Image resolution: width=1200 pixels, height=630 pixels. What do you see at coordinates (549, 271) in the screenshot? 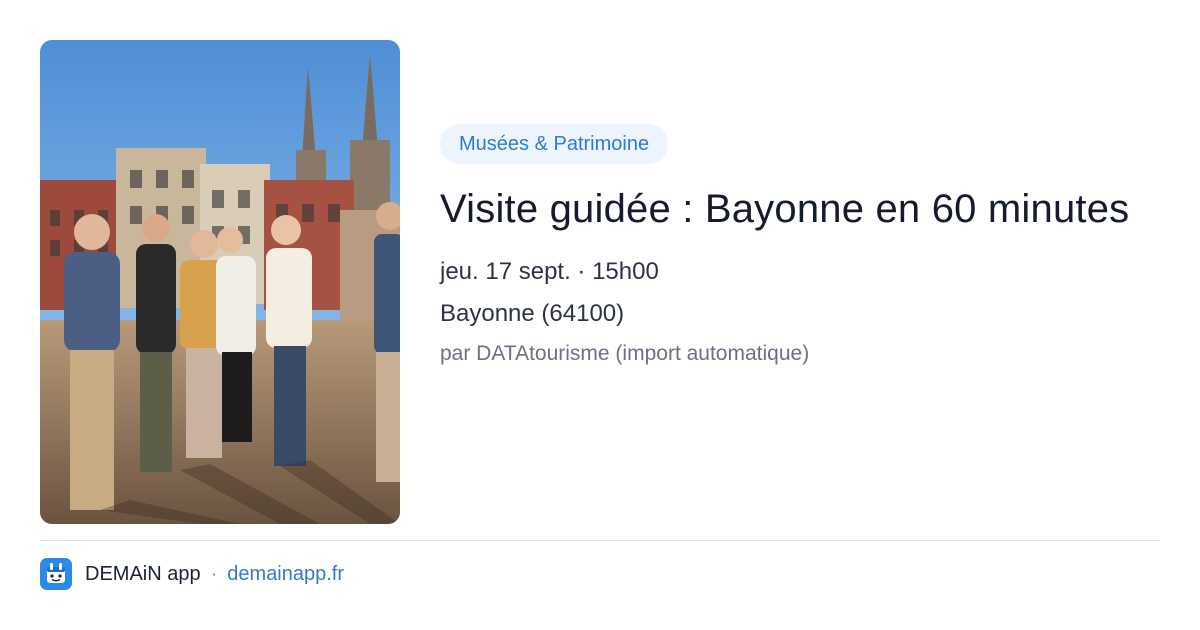
I see `event-date: jeu. 17 sept. · 15h00` at bounding box center [549, 271].